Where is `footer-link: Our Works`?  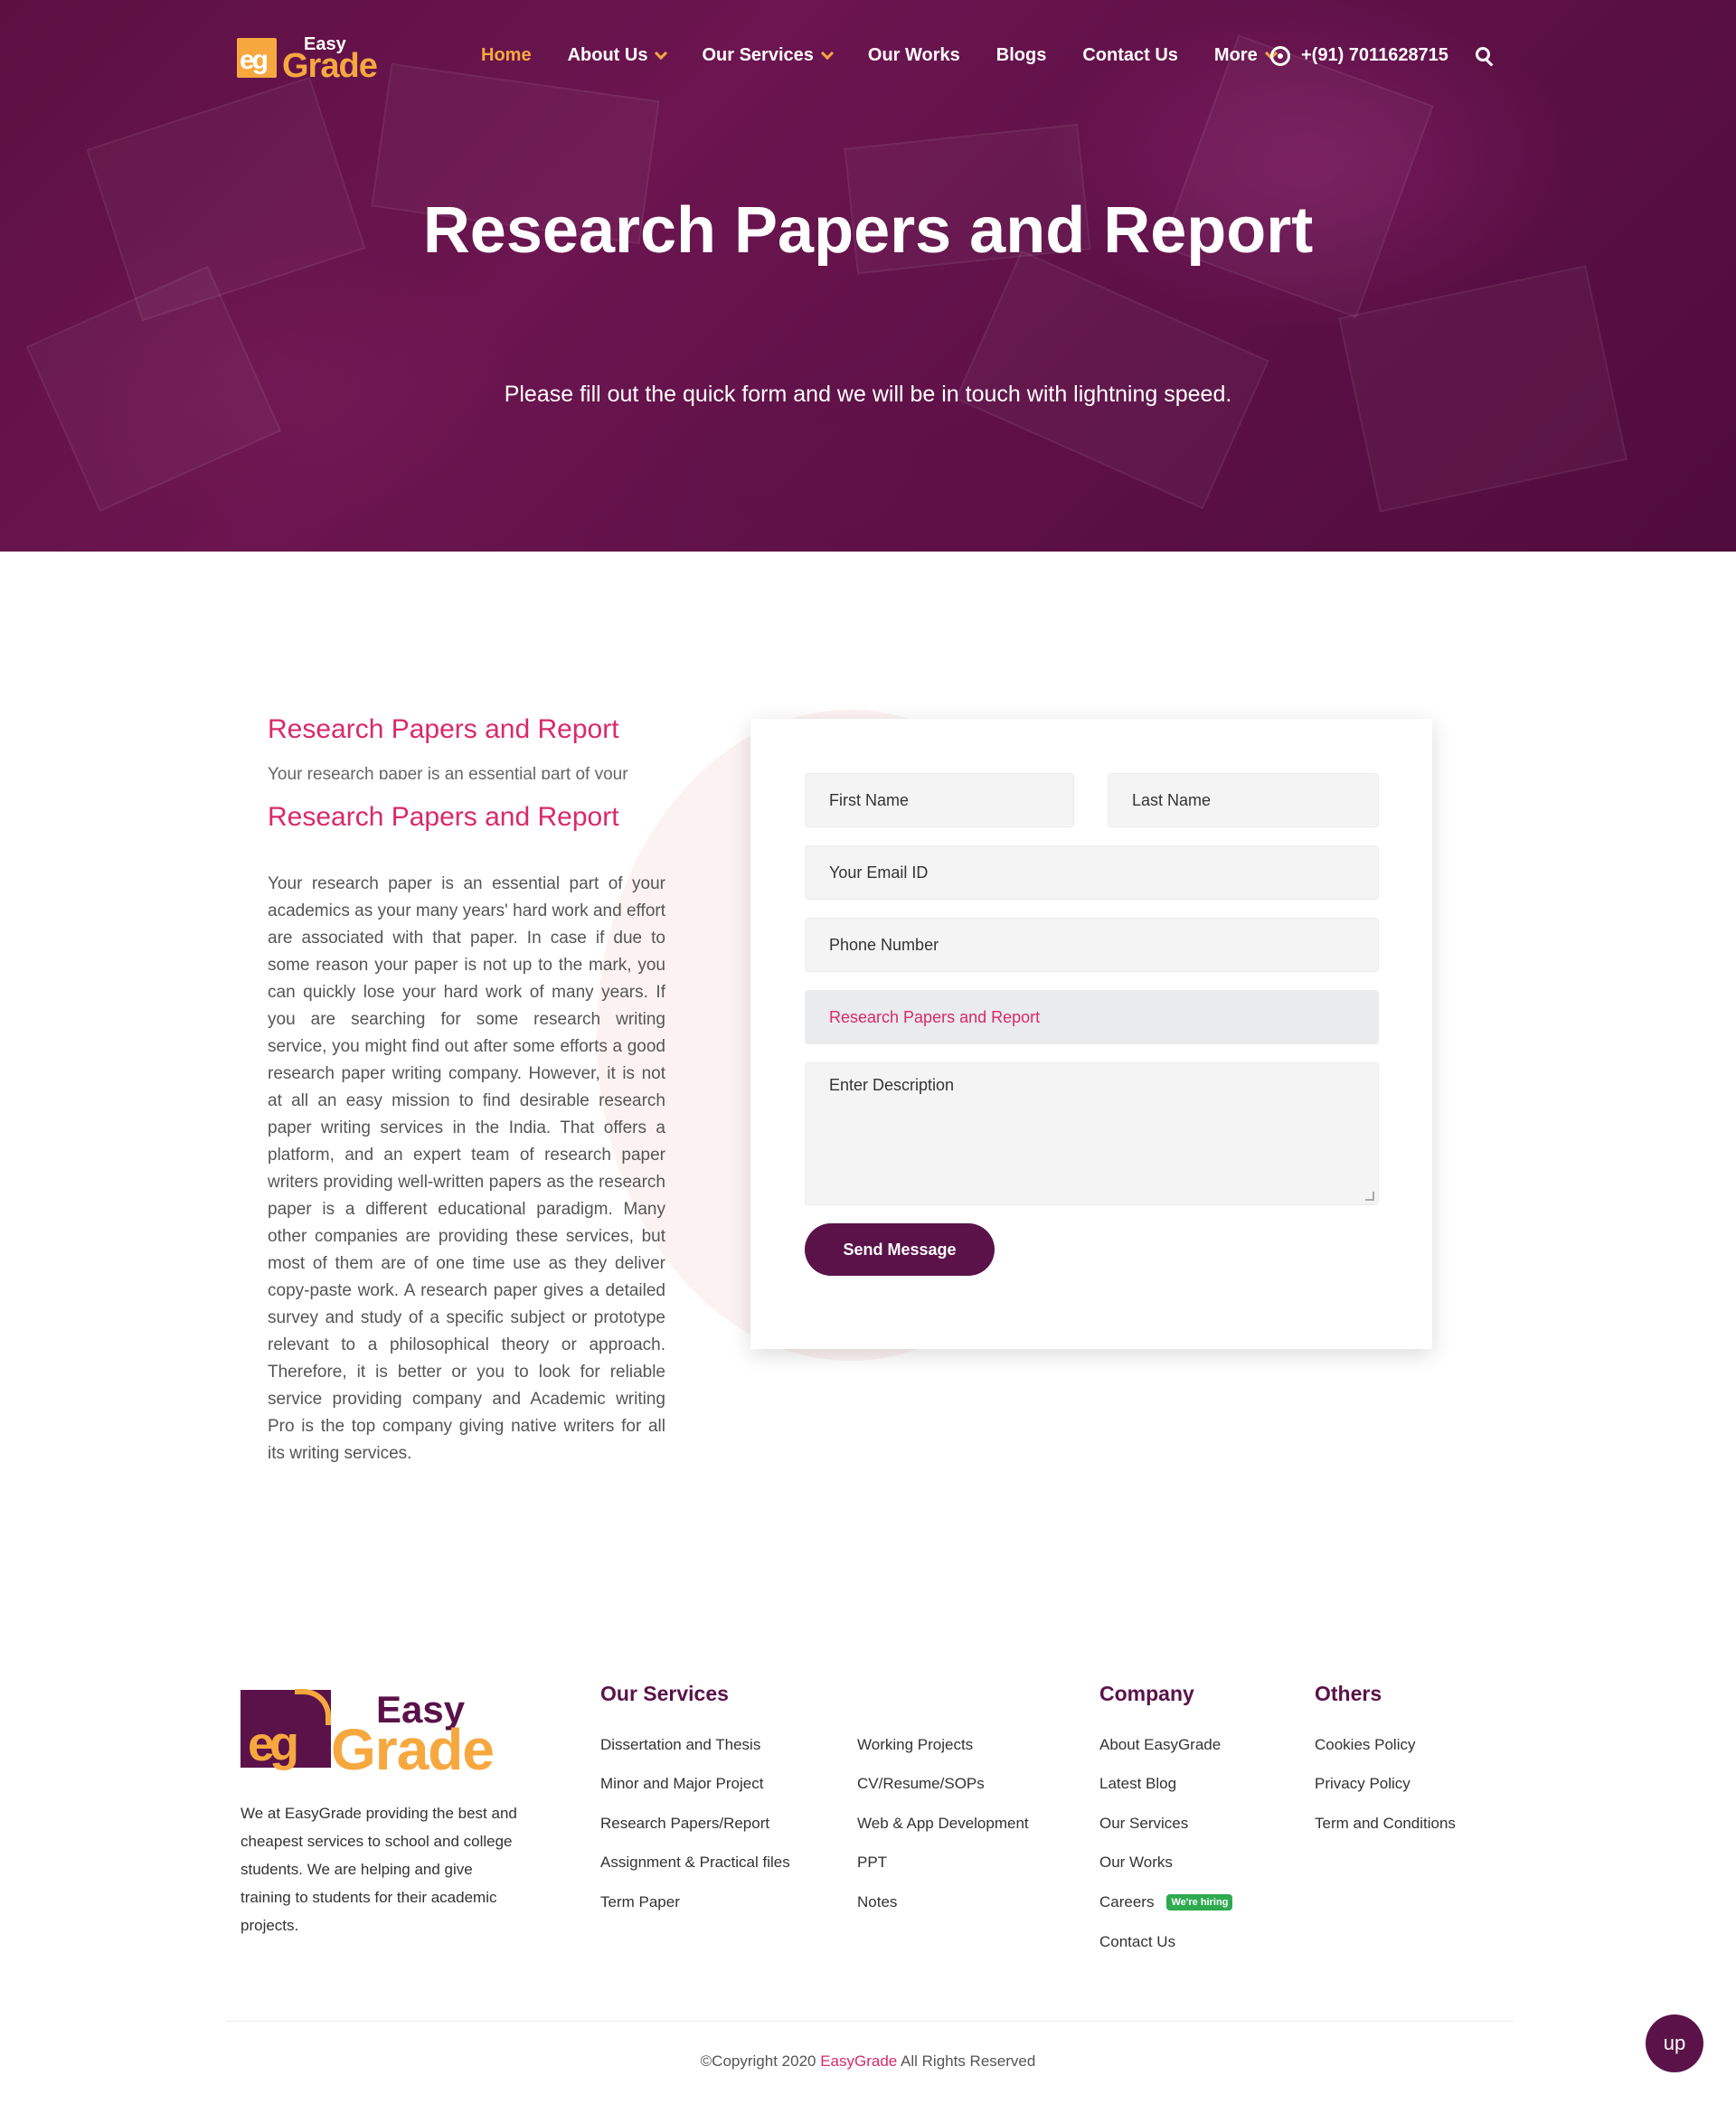 footer-link: Our Works is located at coordinates (1136, 1863).